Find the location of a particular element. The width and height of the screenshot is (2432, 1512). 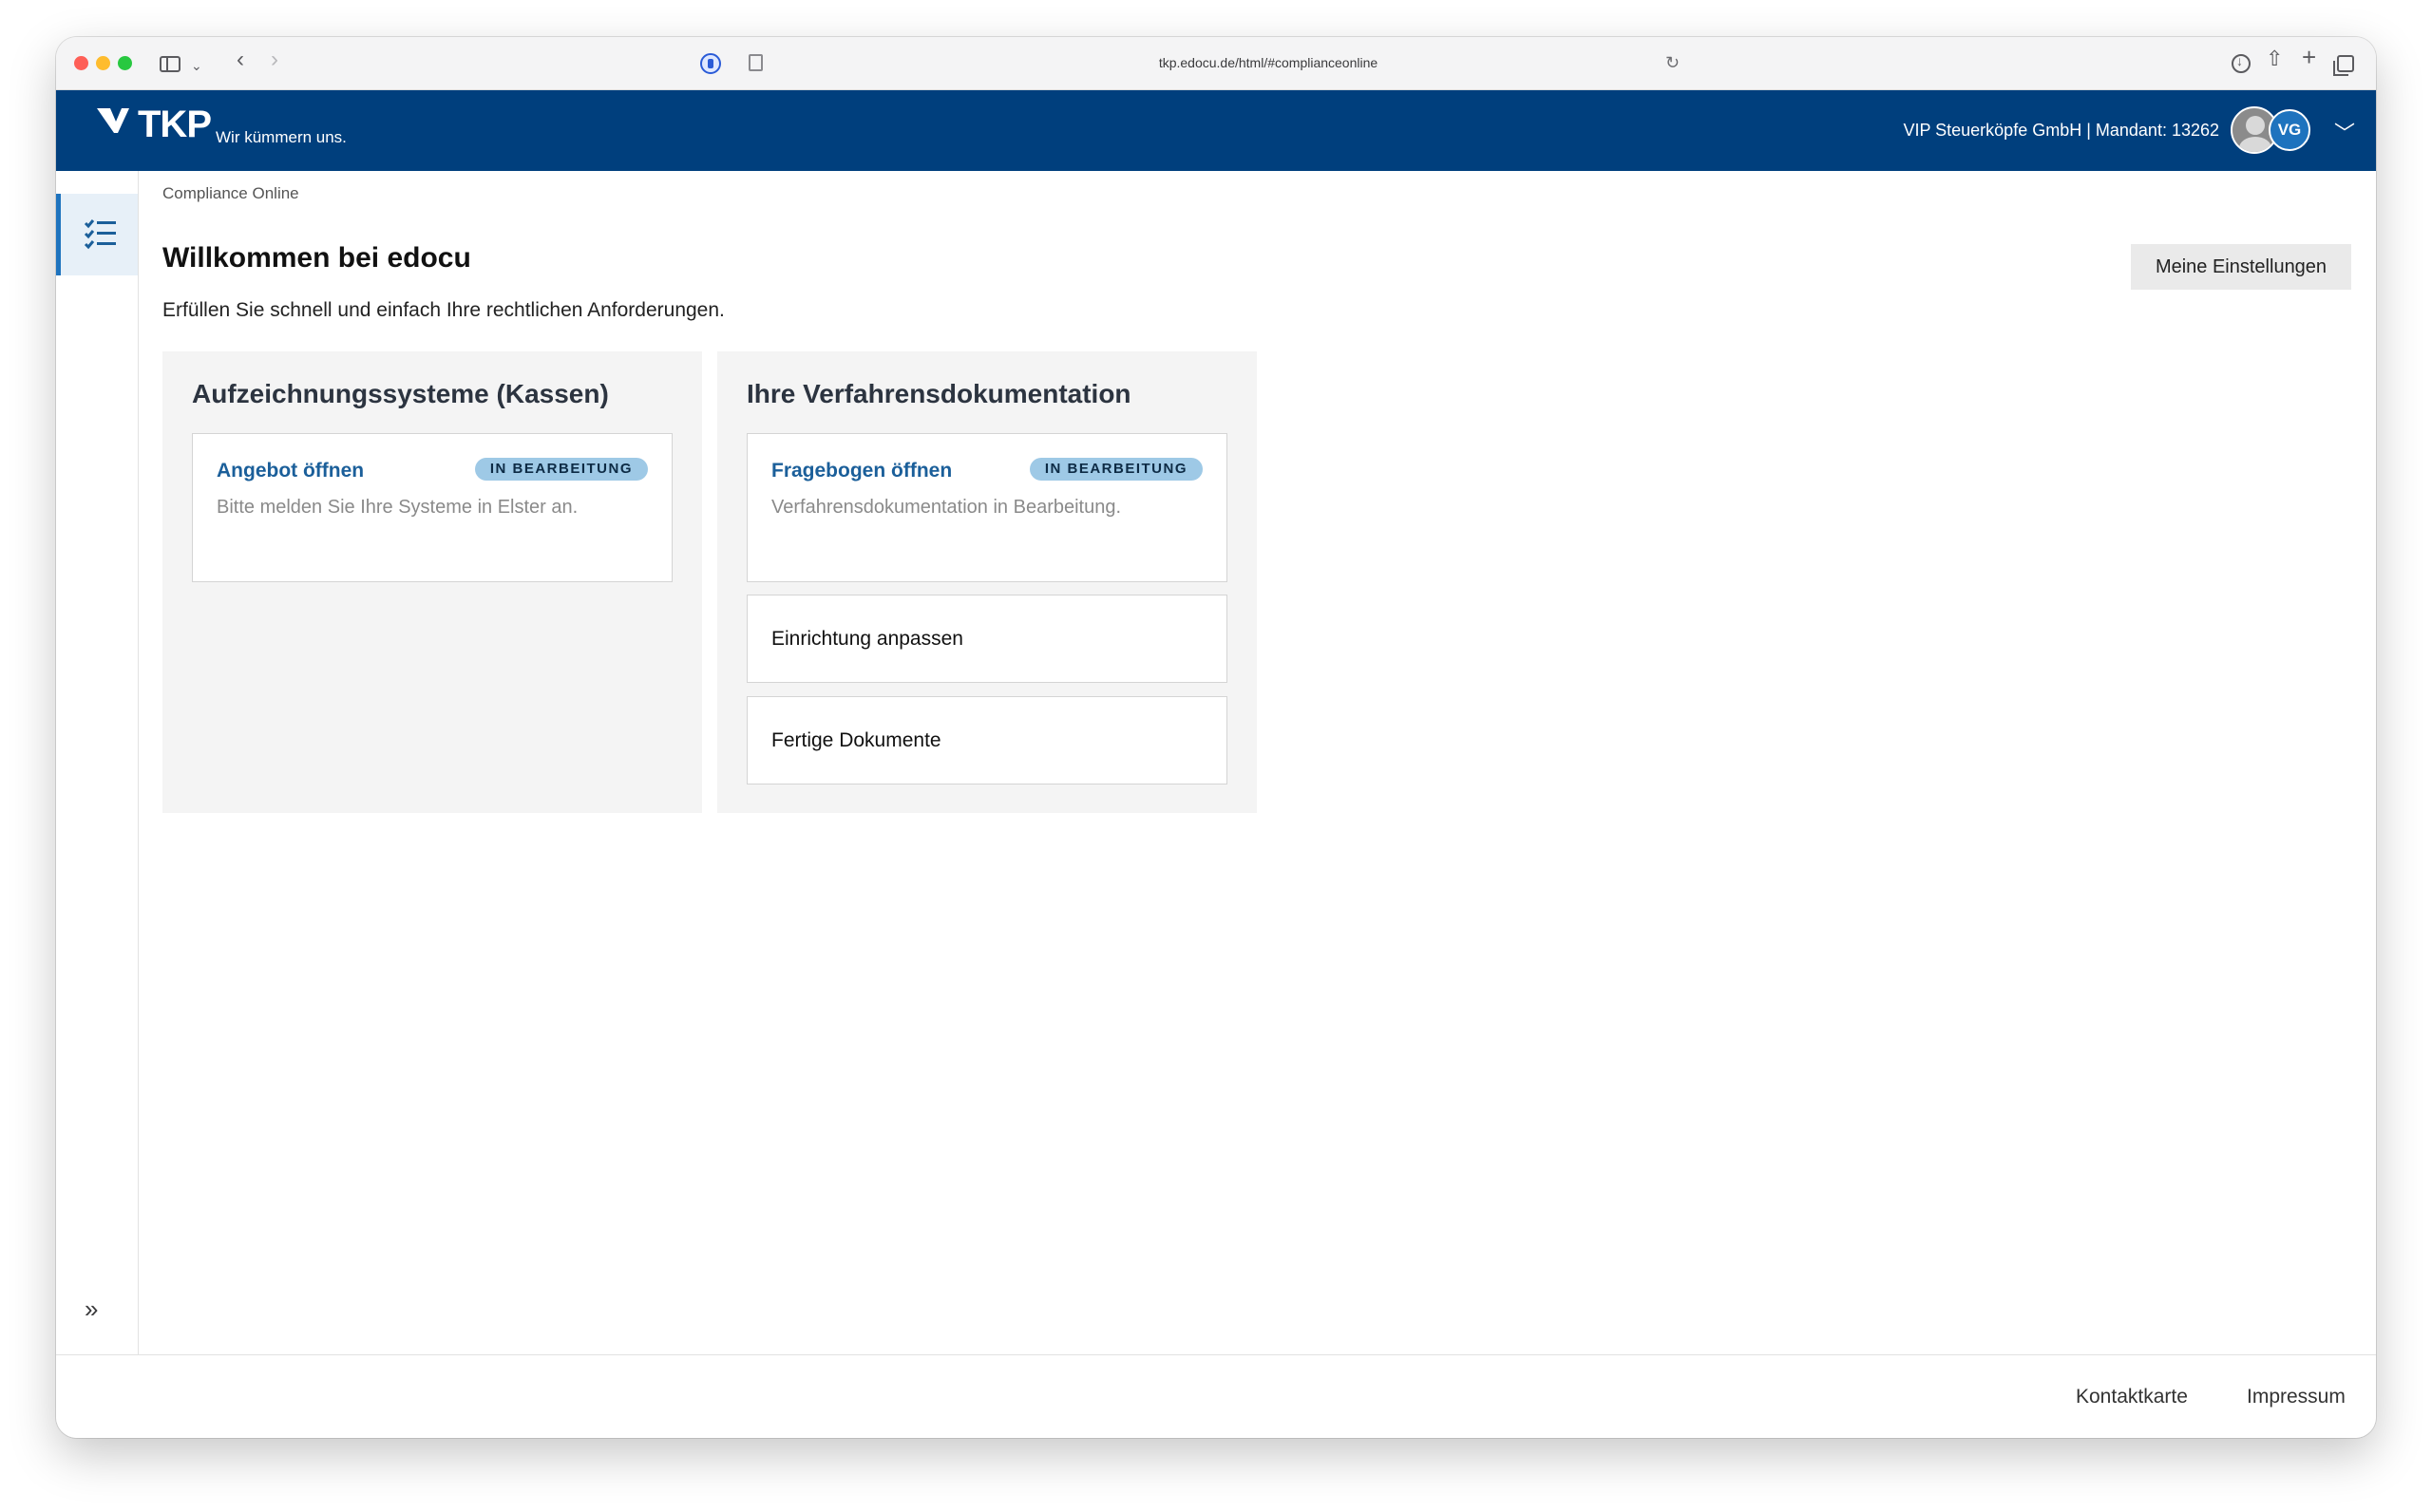

download-icon is located at coordinates (2241, 63).